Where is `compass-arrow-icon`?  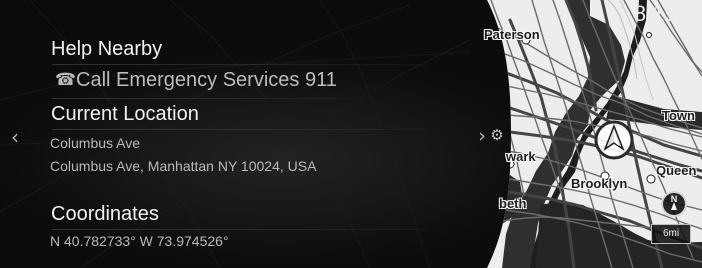 compass-arrow-icon is located at coordinates (674, 206).